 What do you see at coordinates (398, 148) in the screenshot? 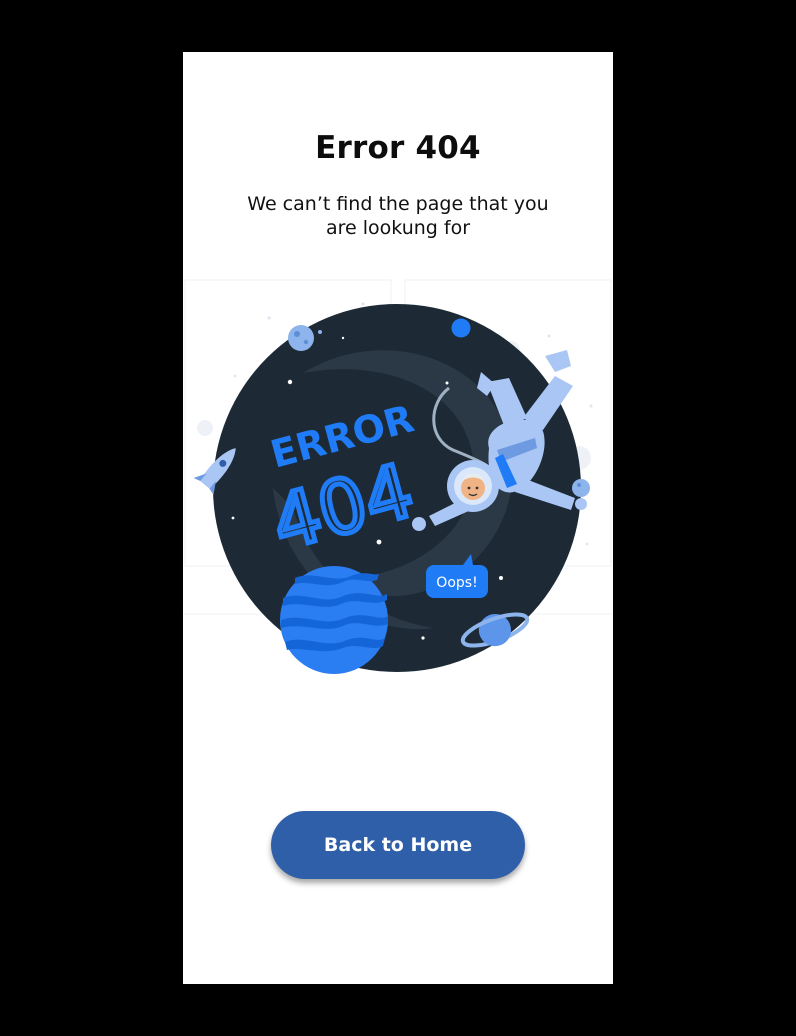
I see `page-title: Error 404` at bounding box center [398, 148].